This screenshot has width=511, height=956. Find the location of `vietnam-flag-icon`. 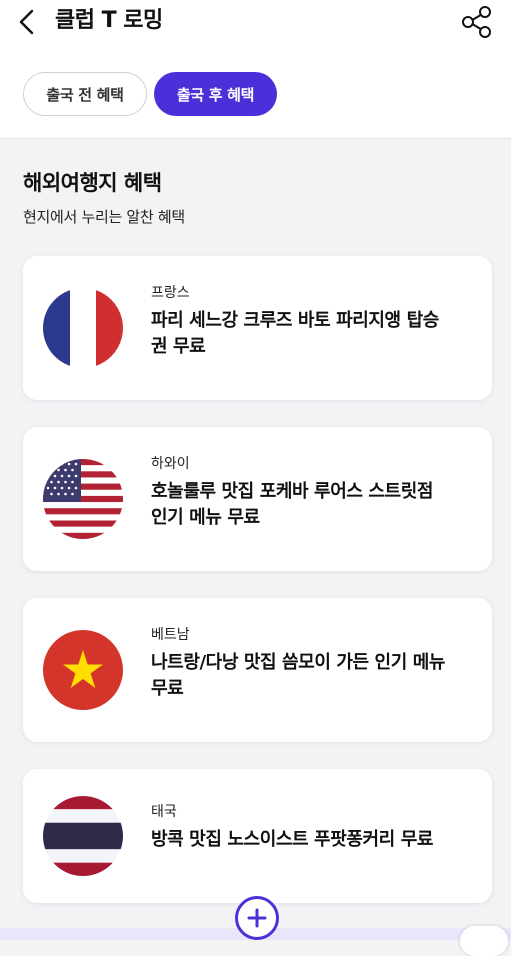

vietnam-flag-icon is located at coordinates (83, 670).